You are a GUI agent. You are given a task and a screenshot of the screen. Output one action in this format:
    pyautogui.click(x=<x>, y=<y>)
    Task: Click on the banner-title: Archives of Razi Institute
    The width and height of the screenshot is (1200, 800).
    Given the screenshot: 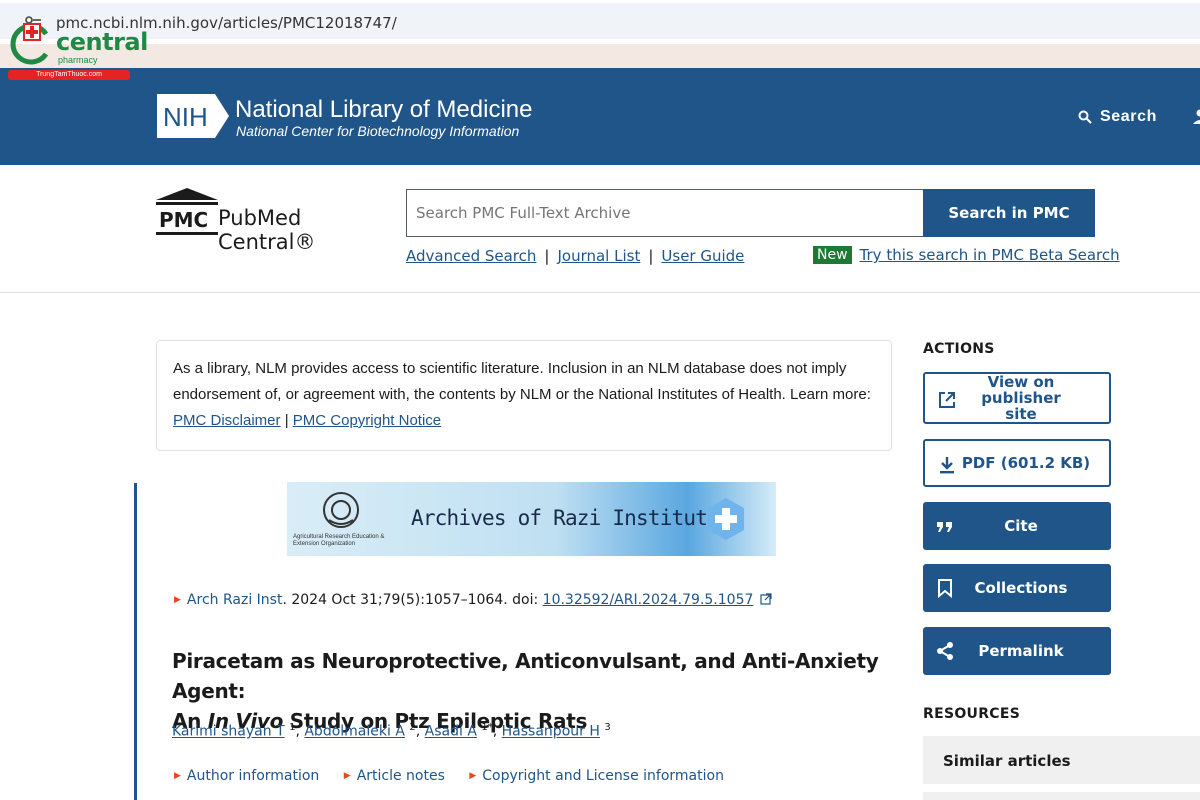 What is the action you would take?
    pyautogui.click(x=565, y=518)
    